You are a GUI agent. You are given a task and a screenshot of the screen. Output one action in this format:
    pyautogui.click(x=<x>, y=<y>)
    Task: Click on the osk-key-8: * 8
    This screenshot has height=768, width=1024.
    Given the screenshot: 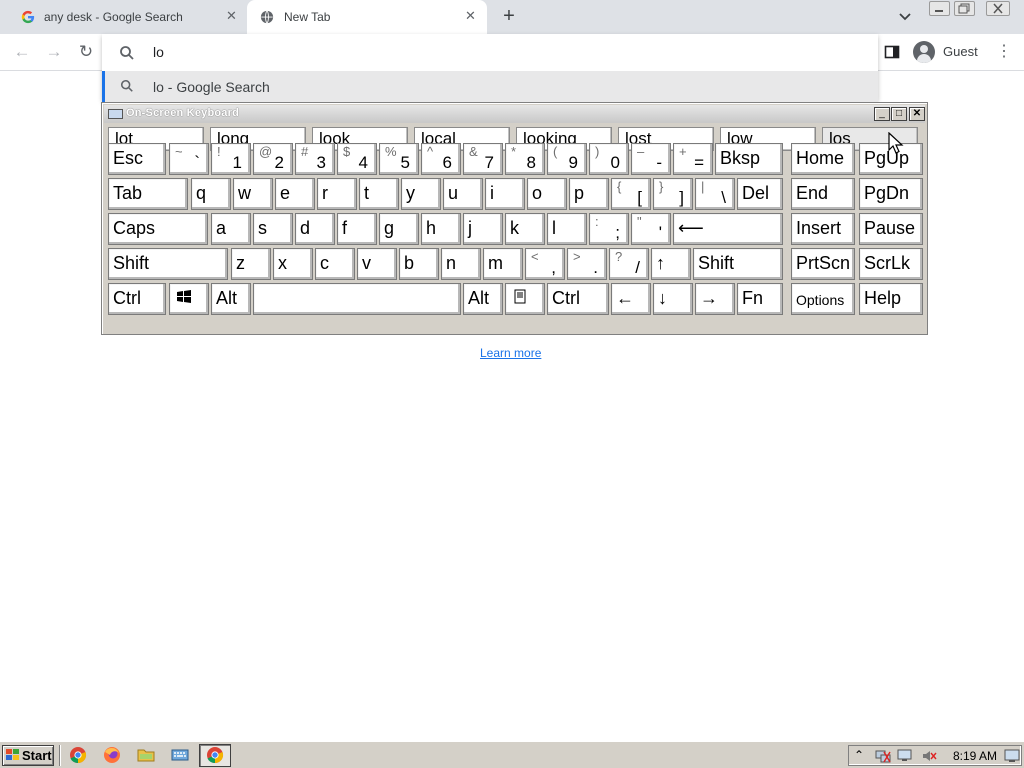 What is the action you would take?
    pyautogui.click(x=525, y=159)
    